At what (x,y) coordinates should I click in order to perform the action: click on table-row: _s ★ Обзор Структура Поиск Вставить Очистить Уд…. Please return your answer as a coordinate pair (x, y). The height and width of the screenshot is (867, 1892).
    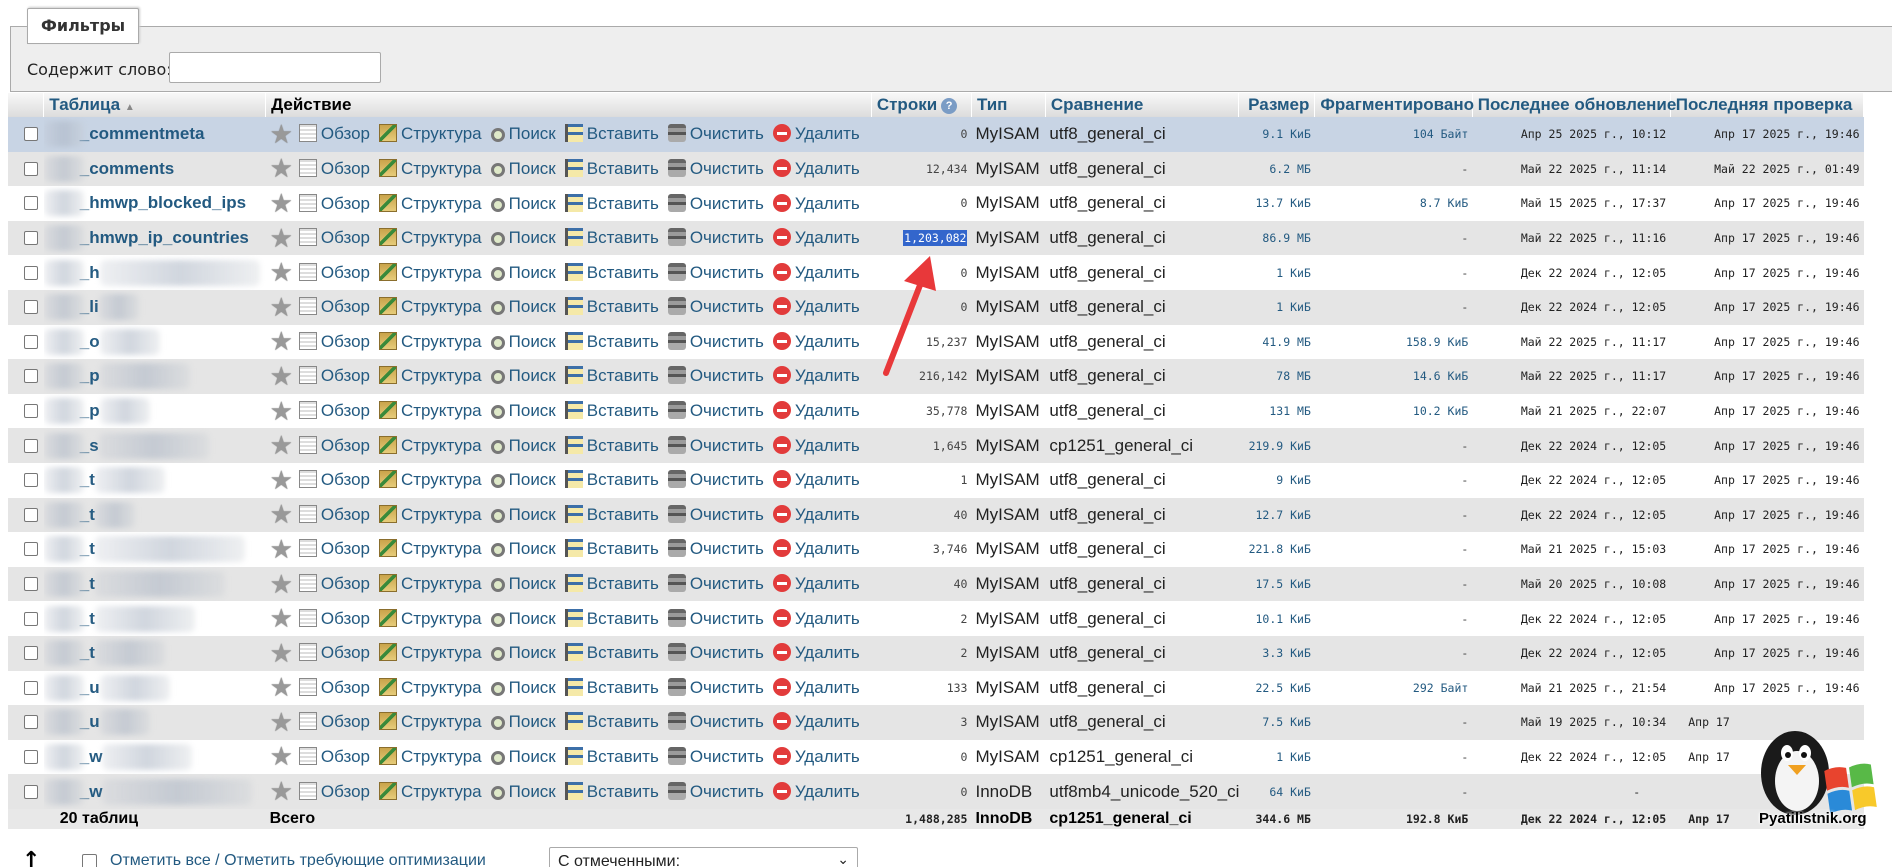
    Looking at the image, I should click on (936, 445).